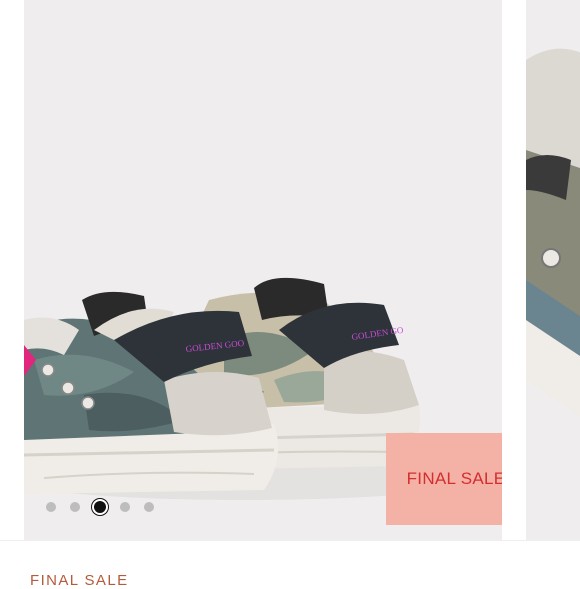 The width and height of the screenshot is (580, 589). Describe the element at coordinates (553, 232) in the screenshot. I see `sneaker-photo-peek` at that location.